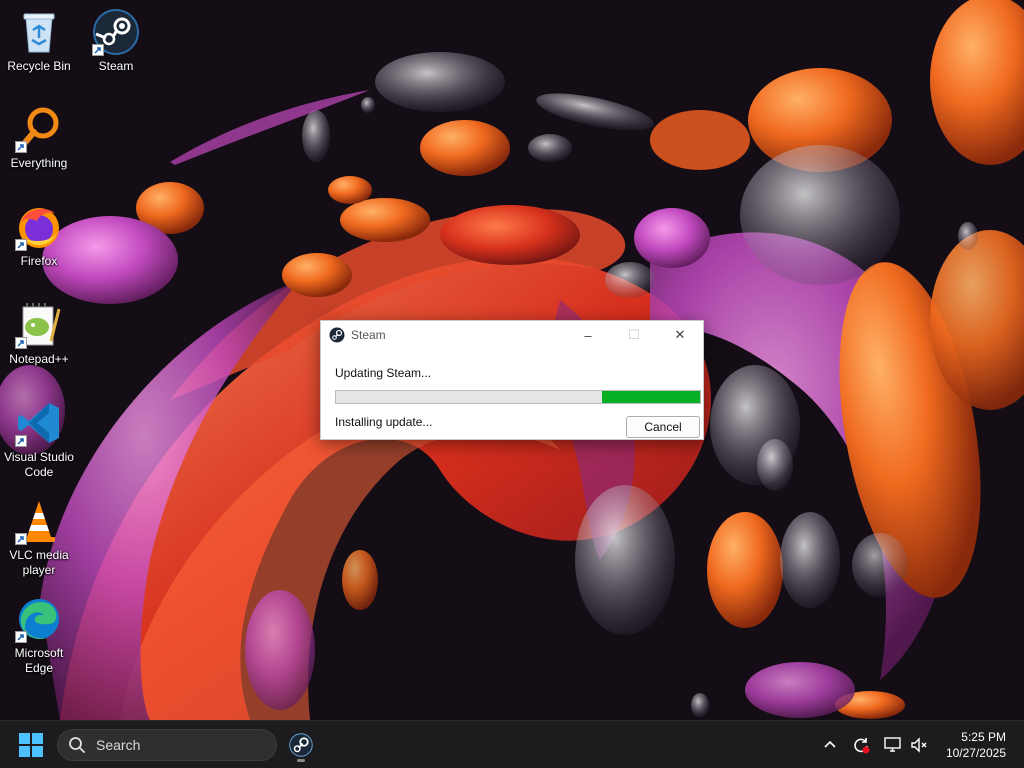 Image resolution: width=1024 pixels, height=768 pixels. Describe the element at coordinates (512, 744) in the screenshot. I see `taskbar: 5:25 PM 10/27/2025` at that location.